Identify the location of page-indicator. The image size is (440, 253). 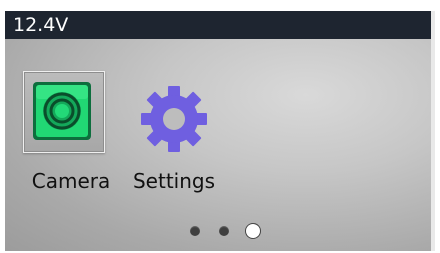
(220, 231).